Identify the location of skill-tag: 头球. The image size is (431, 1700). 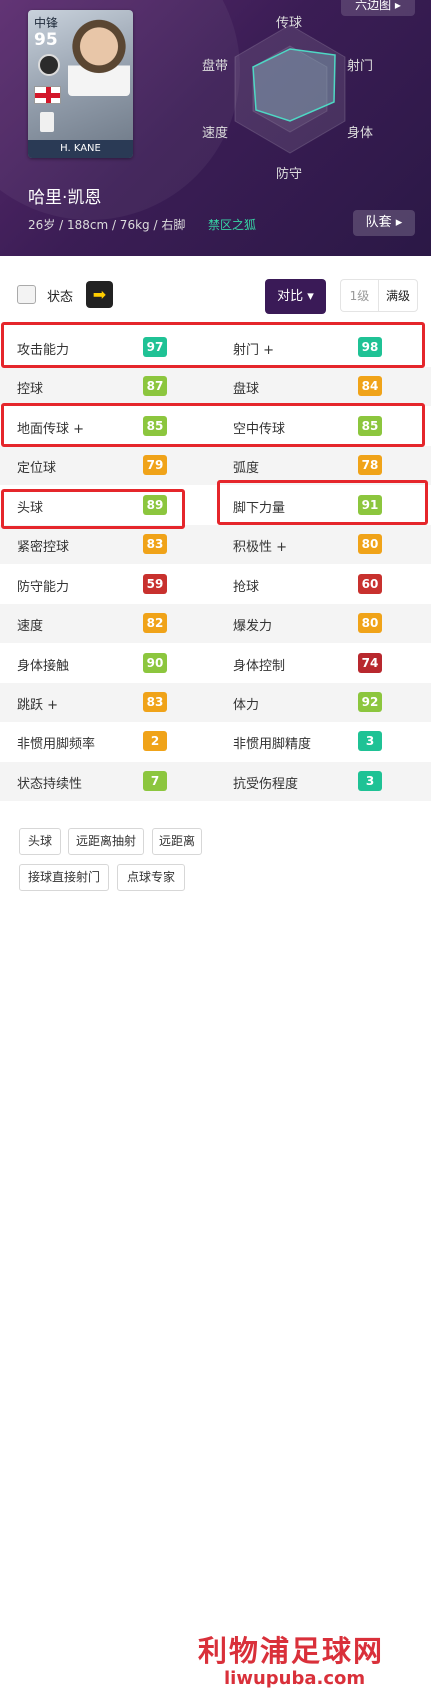
(40, 841).